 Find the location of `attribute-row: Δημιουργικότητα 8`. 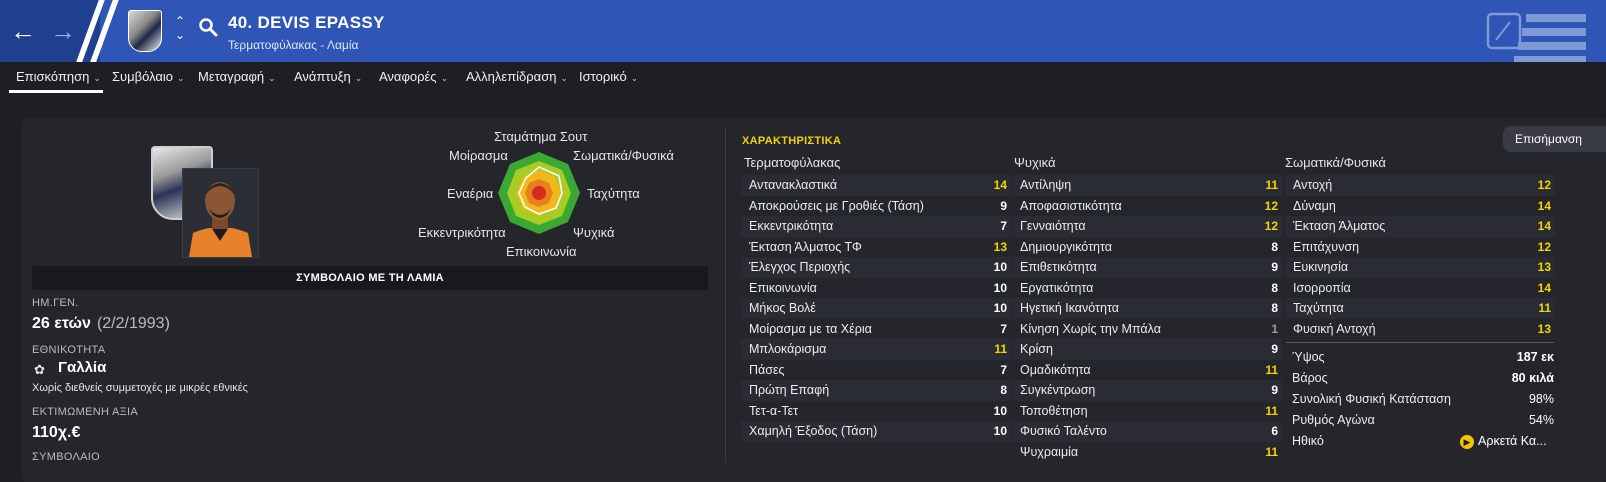

attribute-row: Δημιουργικότητα 8 is located at coordinates (1147, 247).